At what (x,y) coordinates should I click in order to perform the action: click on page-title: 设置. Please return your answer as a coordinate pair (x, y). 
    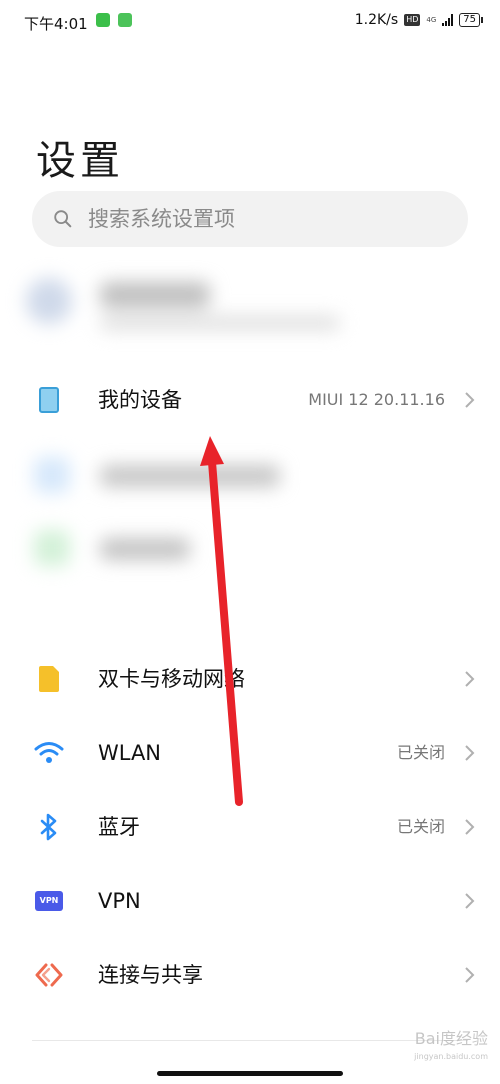
    Looking at the image, I should click on (80, 161).